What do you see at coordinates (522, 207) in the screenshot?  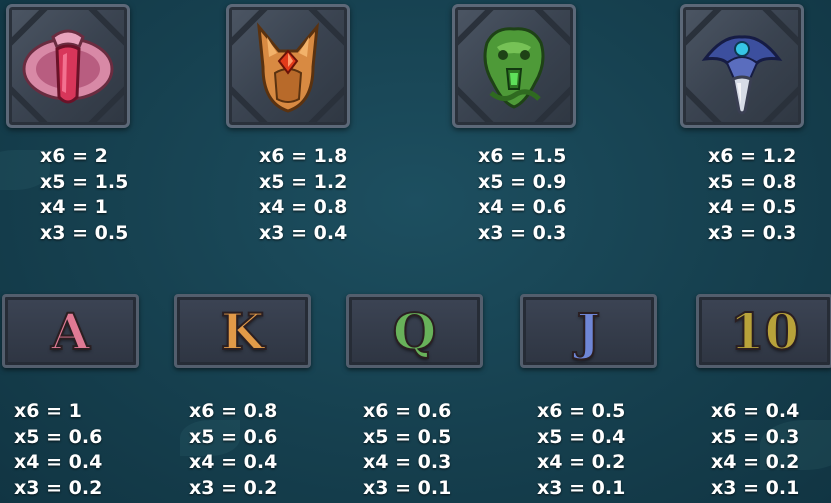 I see `pay-x4: x4 = 0.6` at bounding box center [522, 207].